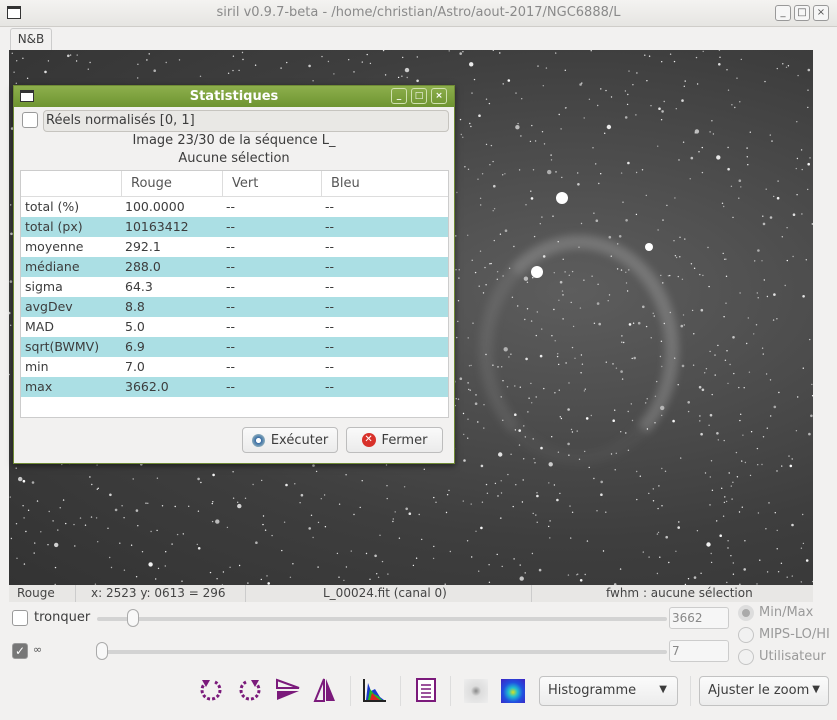 This screenshot has height=720, width=837. Describe the element at coordinates (250, 690) in the screenshot. I see `rotate-right-icon` at that location.